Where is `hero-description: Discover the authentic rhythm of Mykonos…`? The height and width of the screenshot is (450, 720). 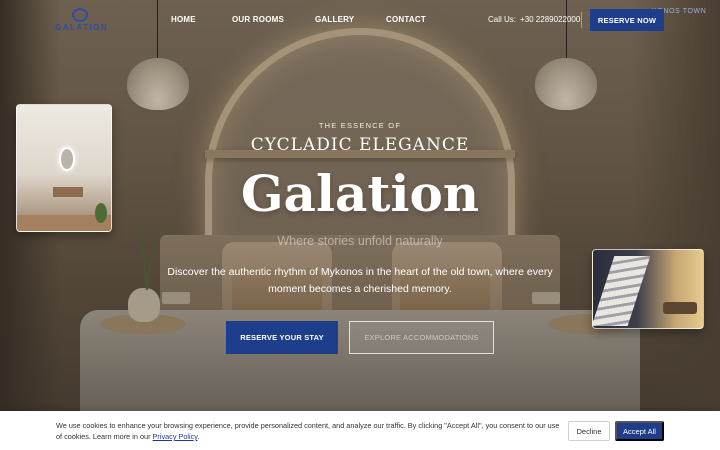 hero-description: Discover the authentic rhythm of Mykonos… is located at coordinates (360, 280).